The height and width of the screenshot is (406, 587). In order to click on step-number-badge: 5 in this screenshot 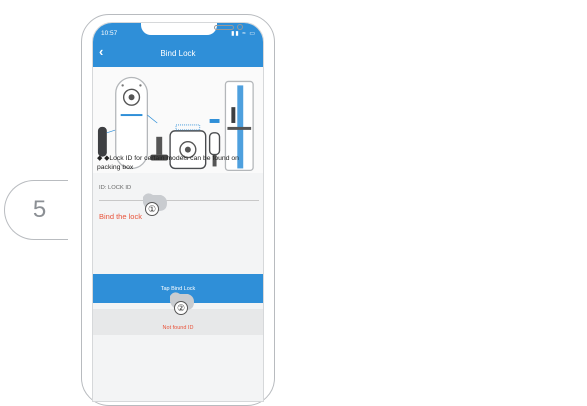, I will do `click(36, 210)`.